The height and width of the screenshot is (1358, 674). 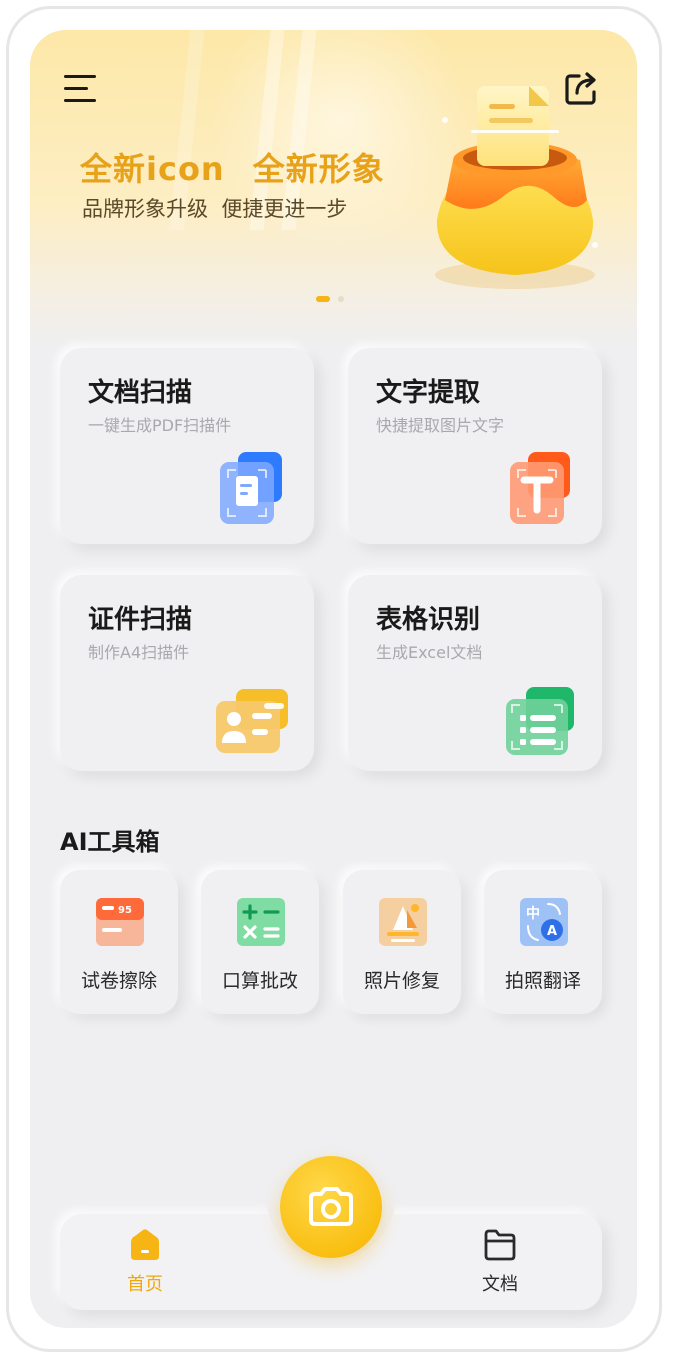 I want to click on feature-card-text-extract: 文字提取 快捷提取图片文字, so click(x=475, y=446).